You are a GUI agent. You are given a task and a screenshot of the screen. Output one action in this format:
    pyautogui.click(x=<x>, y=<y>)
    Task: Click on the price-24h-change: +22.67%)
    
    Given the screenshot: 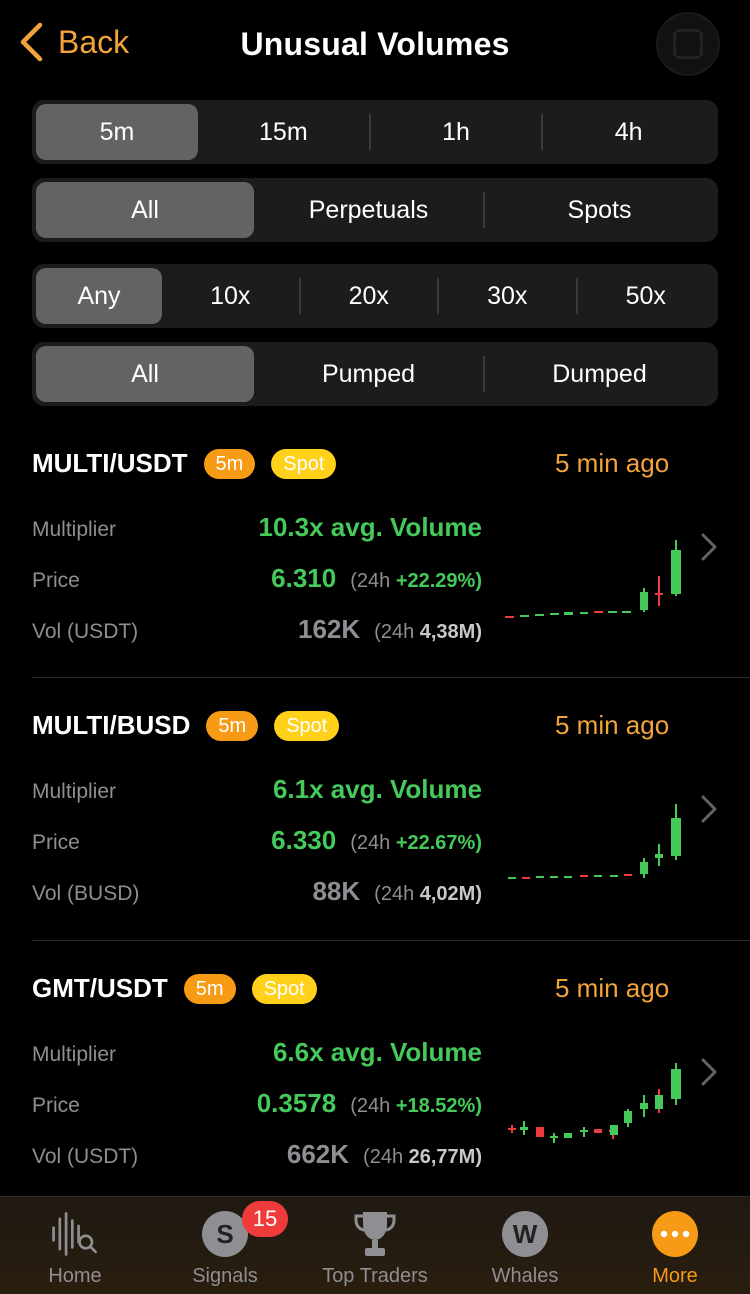 What is the action you would take?
    pyautogui.click(x=438, y=843)
    